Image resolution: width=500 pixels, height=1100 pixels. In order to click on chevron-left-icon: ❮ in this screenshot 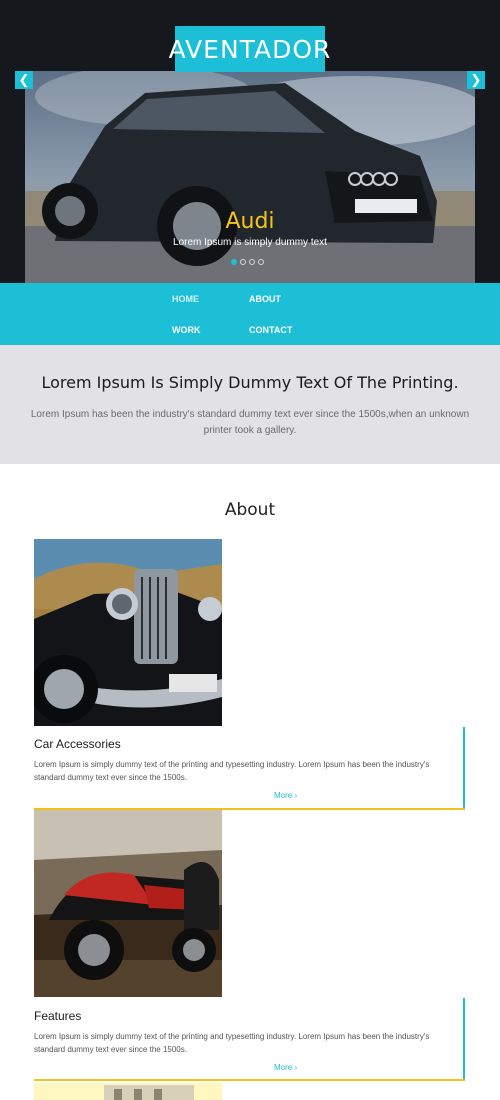, I will do `click(24, 79)`.